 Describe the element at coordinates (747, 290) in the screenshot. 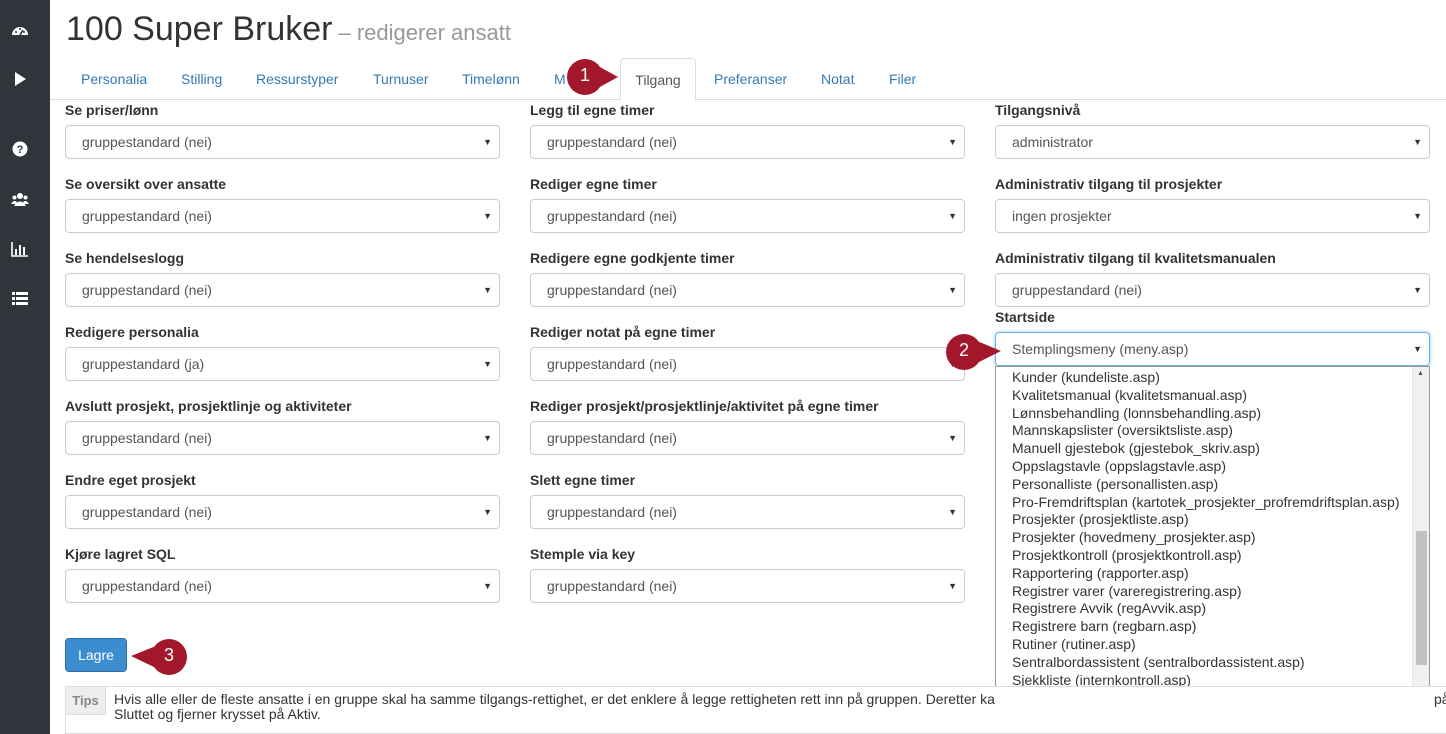

I see `select-redigere-godkjente-timer: gruppestandard (nei) ▼` at that location.